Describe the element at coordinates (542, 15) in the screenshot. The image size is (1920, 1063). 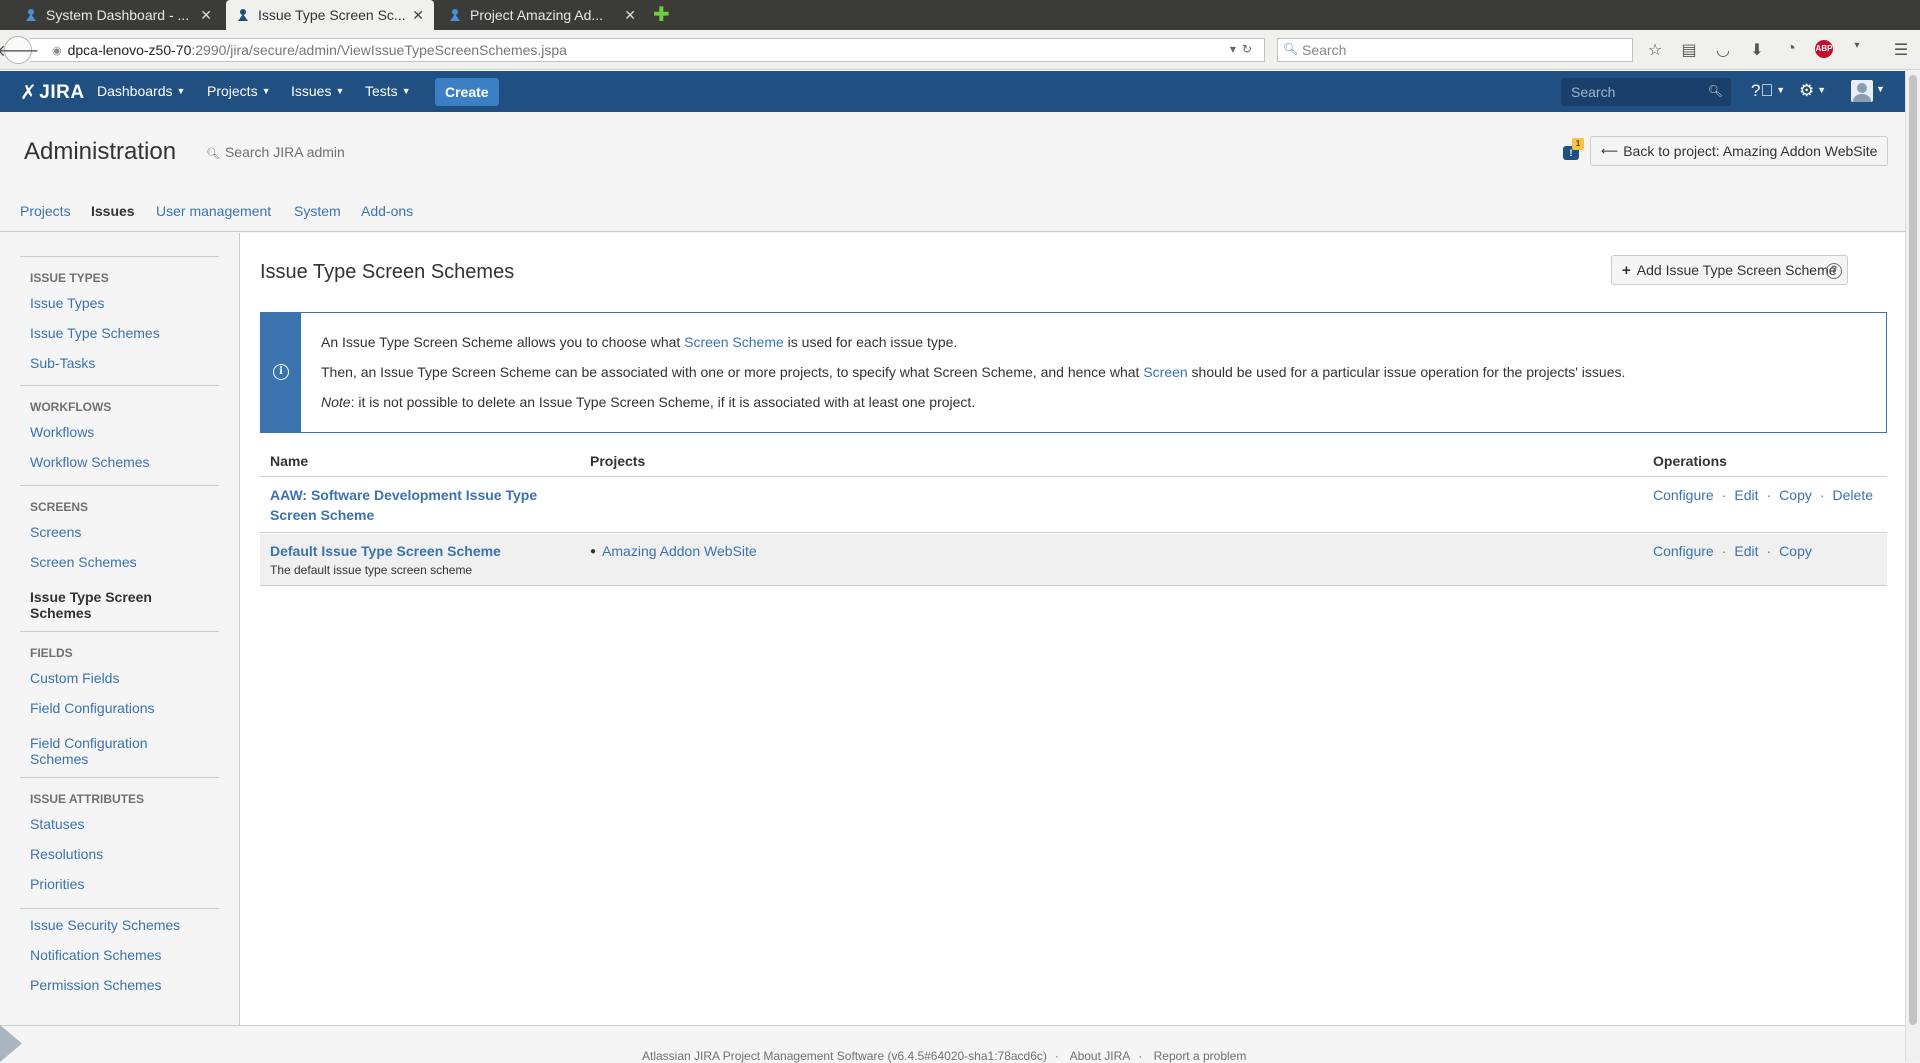
I see `browser-tab-project: Project Amazing Ad... ✕` at that location.